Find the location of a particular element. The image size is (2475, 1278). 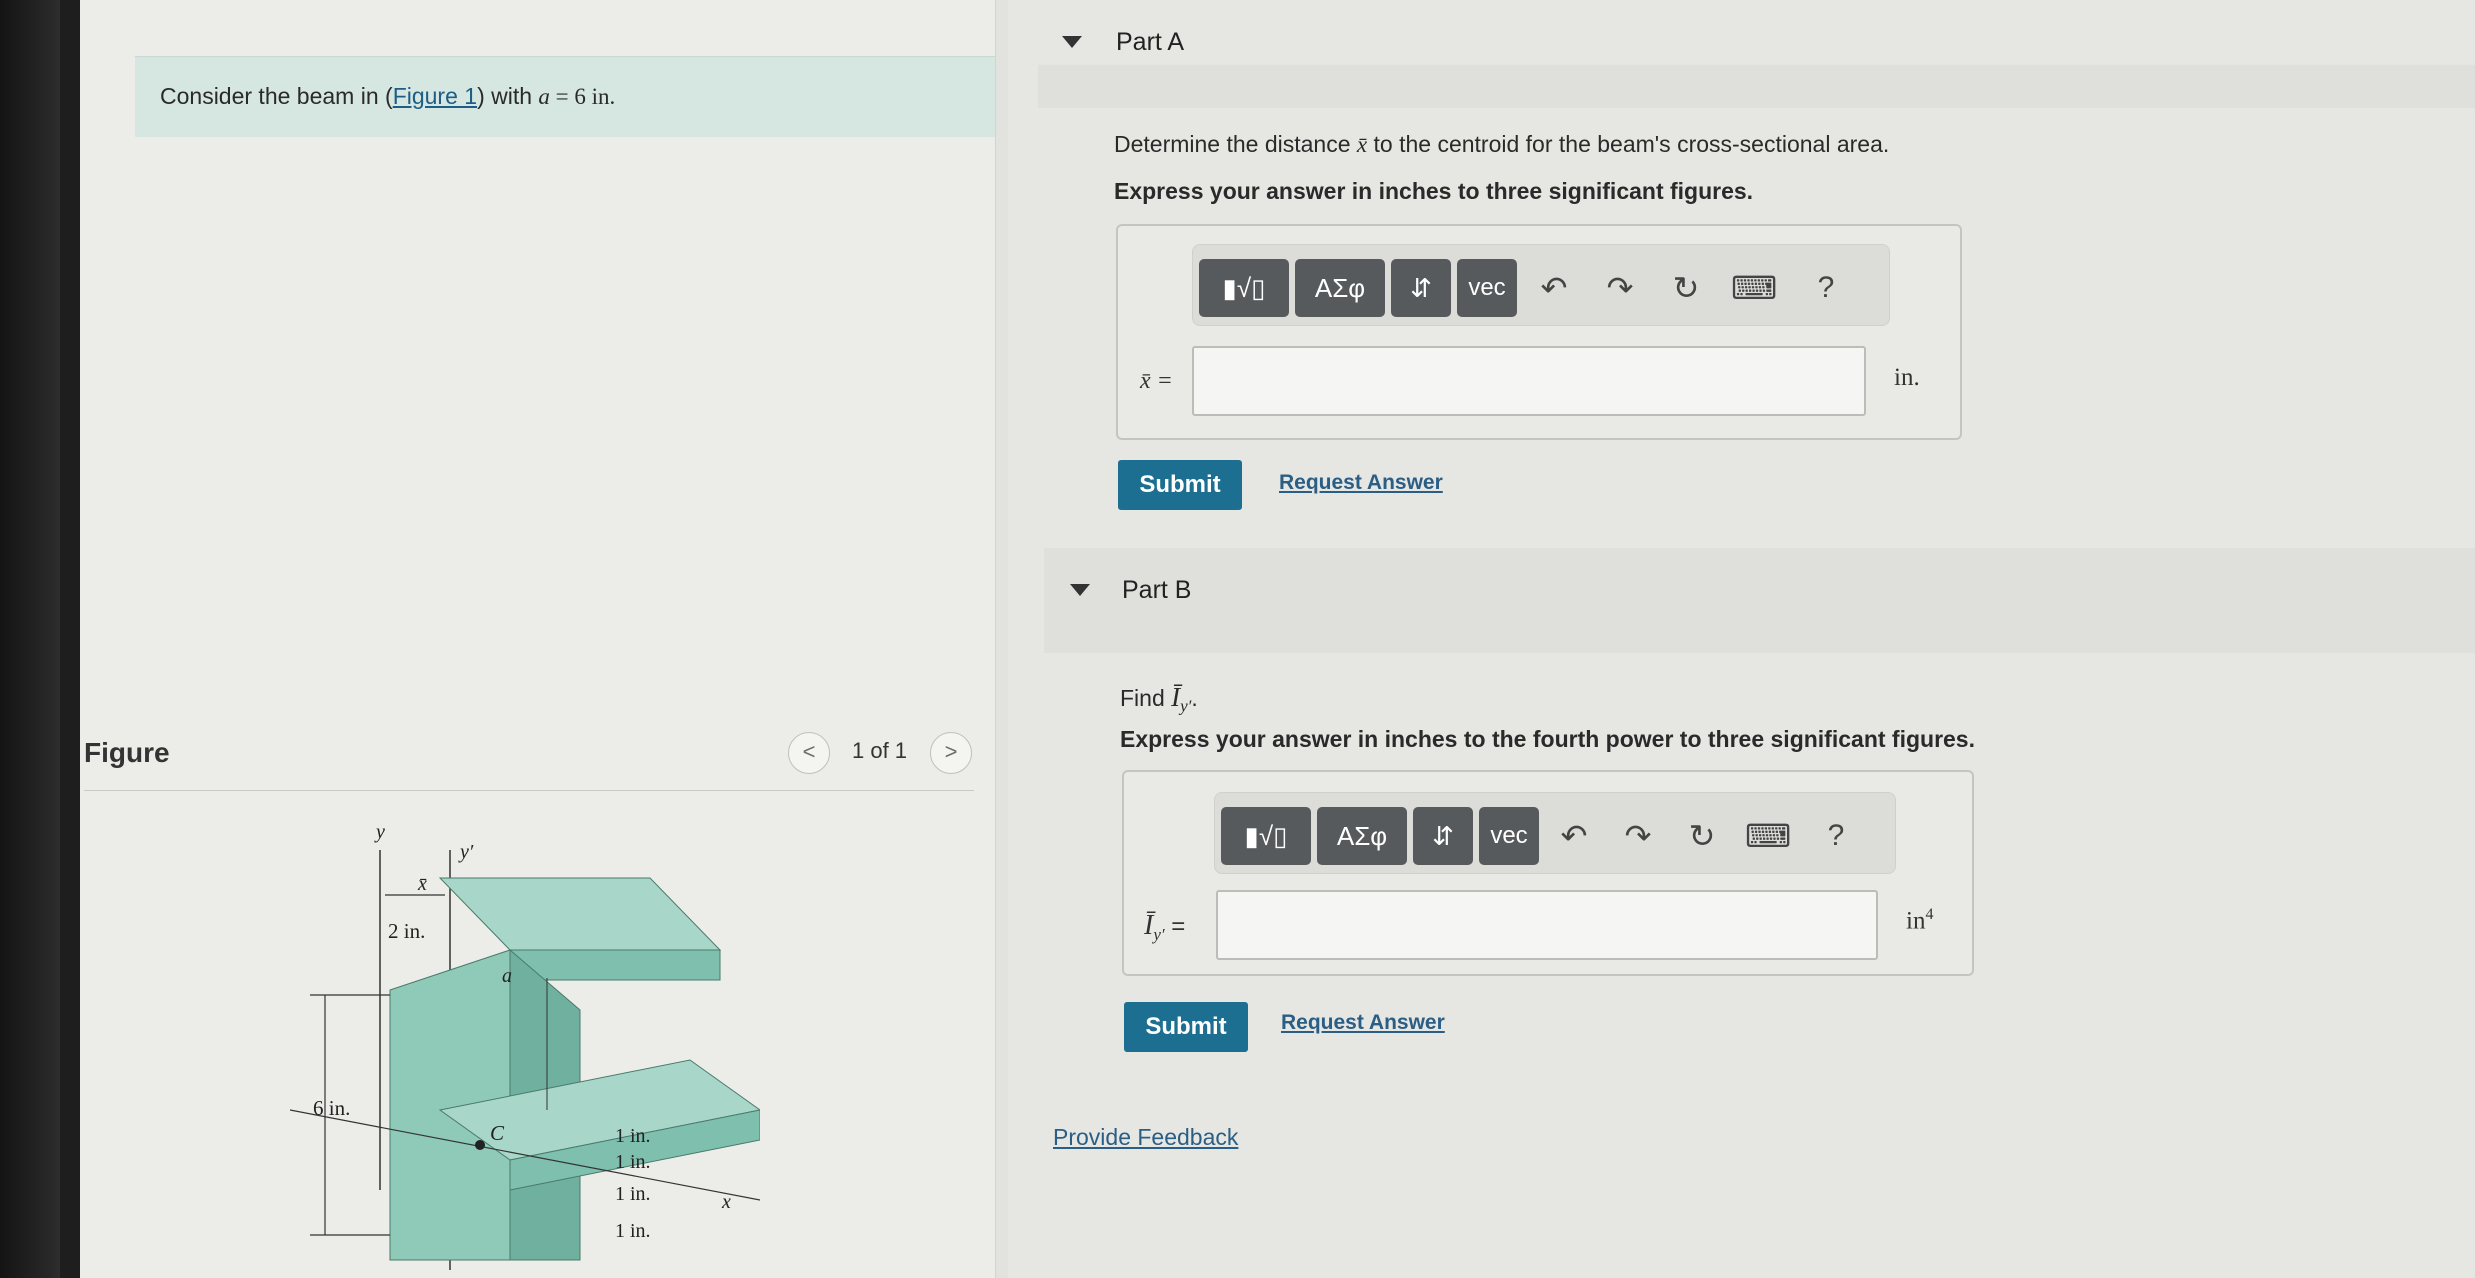

part-b-label-eq: = is located at coordinates (1175, 926).